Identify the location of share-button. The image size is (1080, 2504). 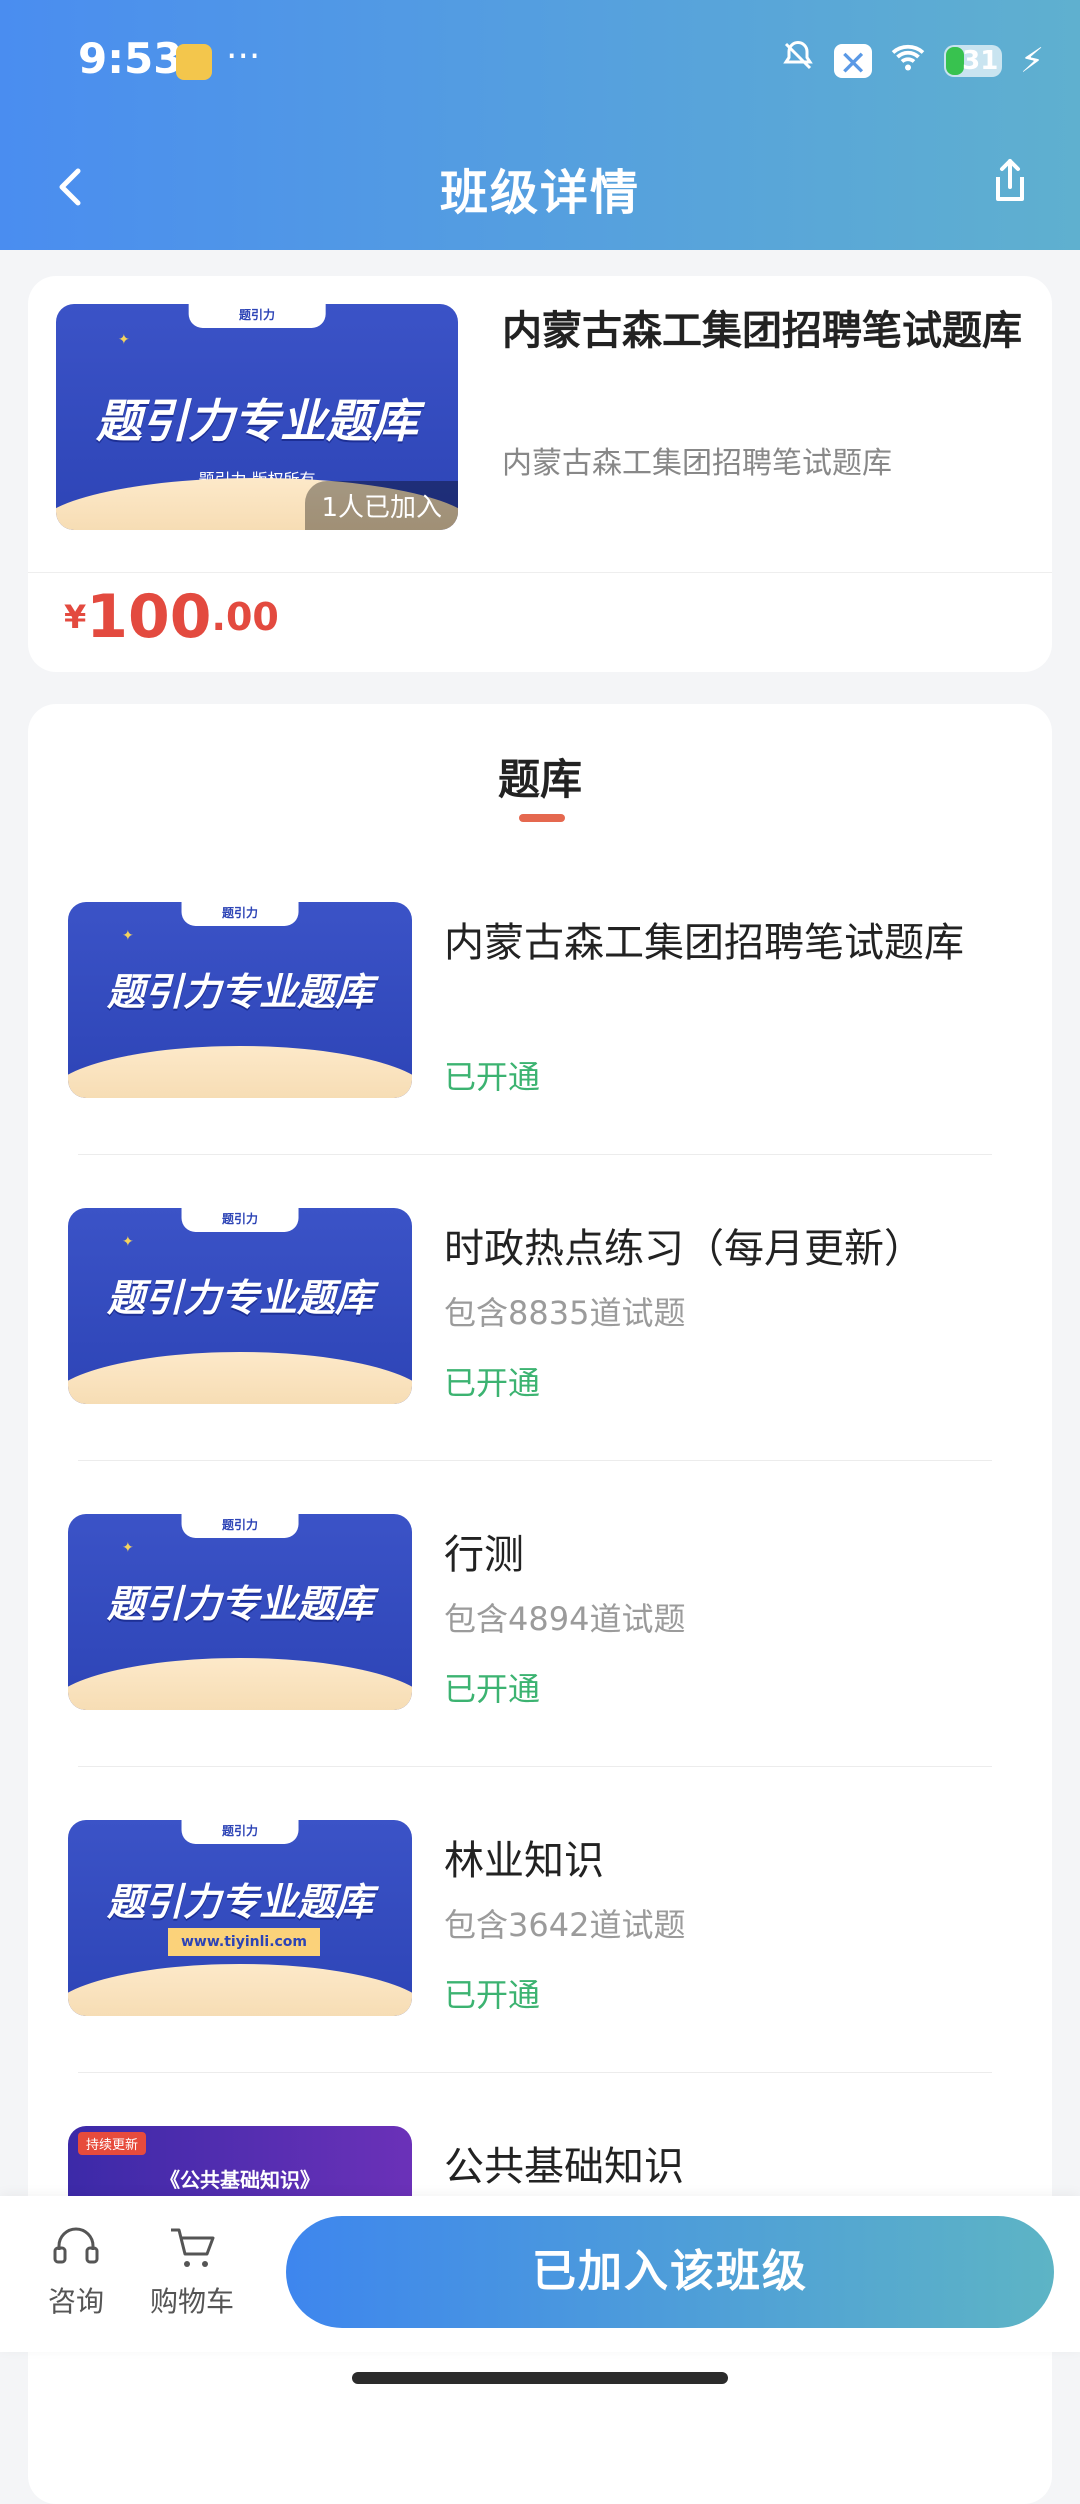
(1010, 181).